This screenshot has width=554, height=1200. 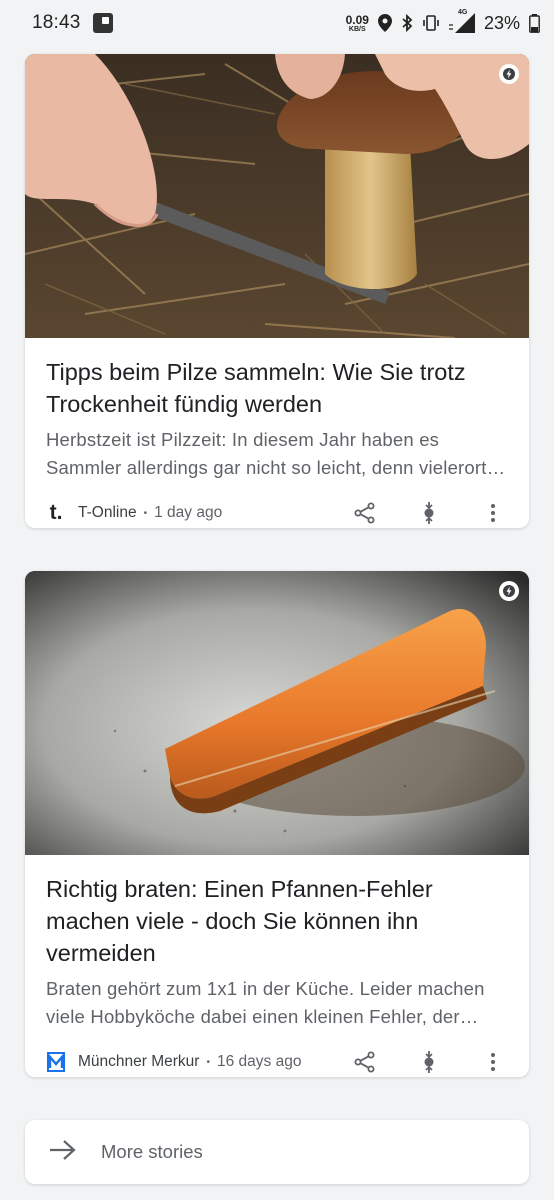 What do you see at coordinates (501, 22) in the screenshot?
I see `battery-percentage: 23%` at bounding box center [501, 22].